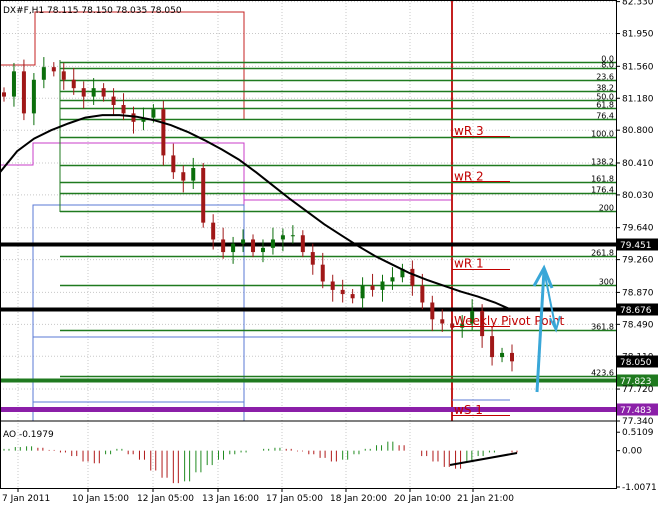 This screenshot has height=507, width=658. I want to click on price-tick-label-8: 79.260, so click(638, 261).